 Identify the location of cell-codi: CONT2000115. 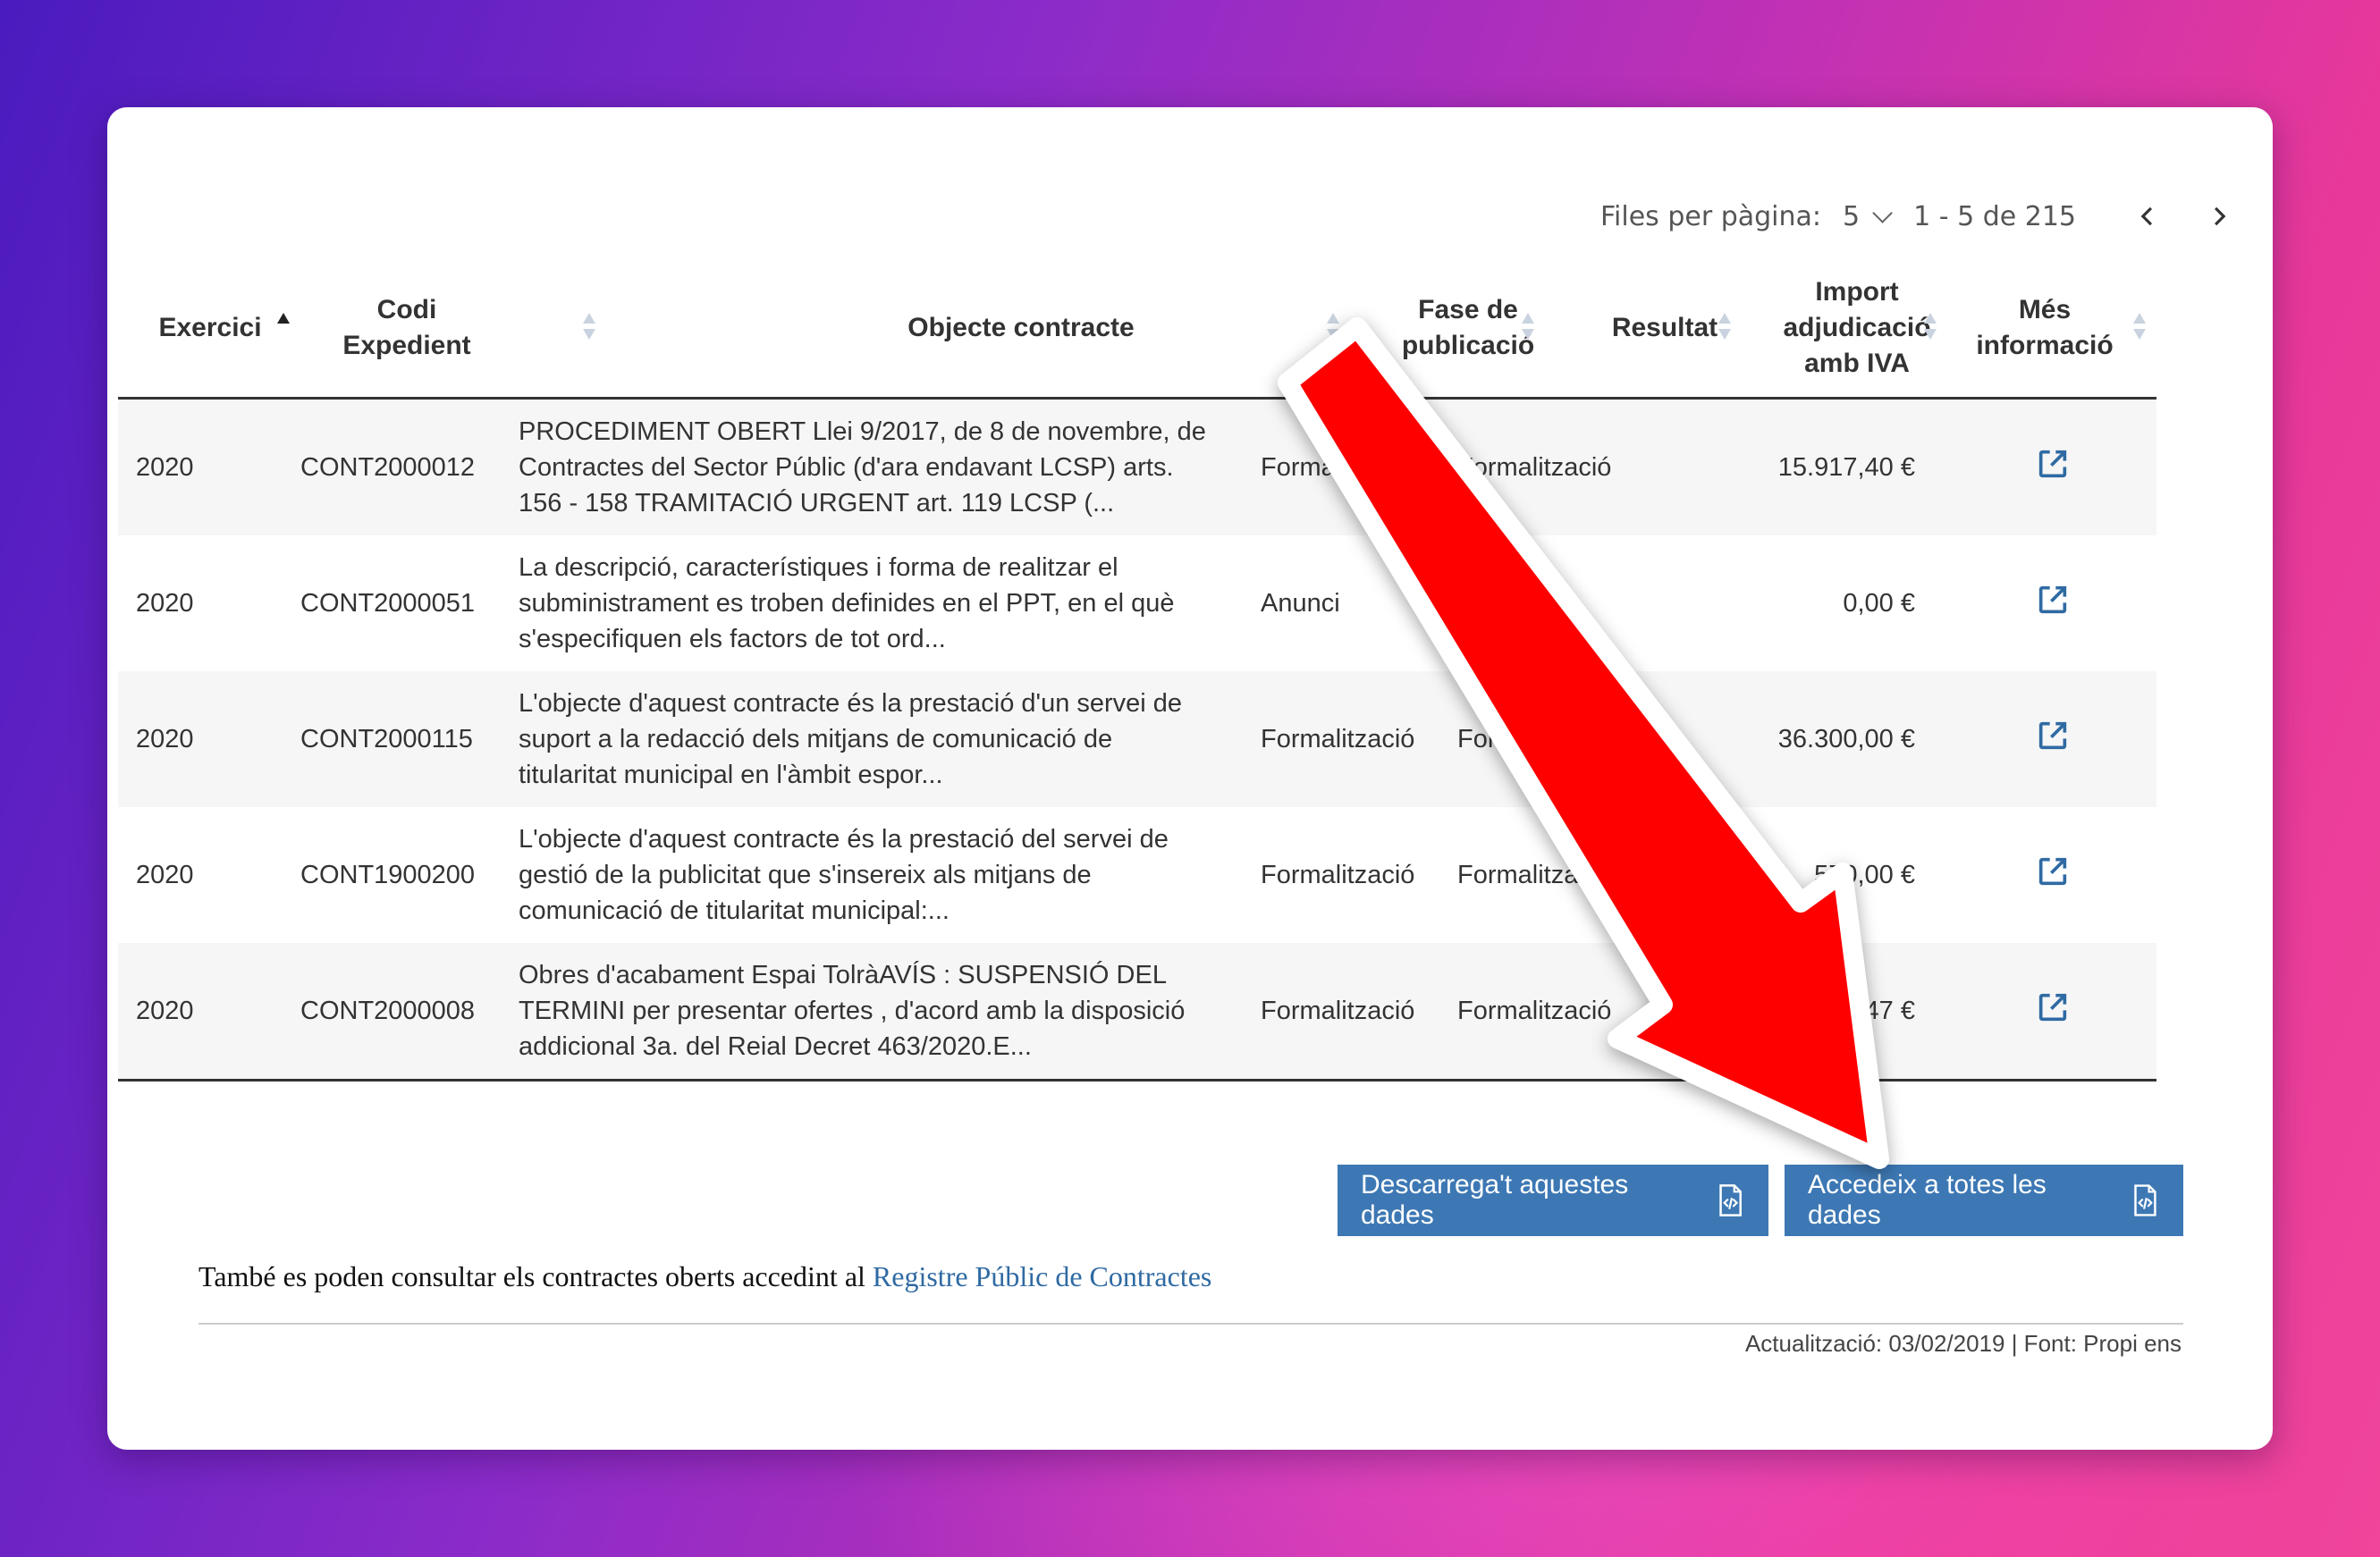
(387, 739).